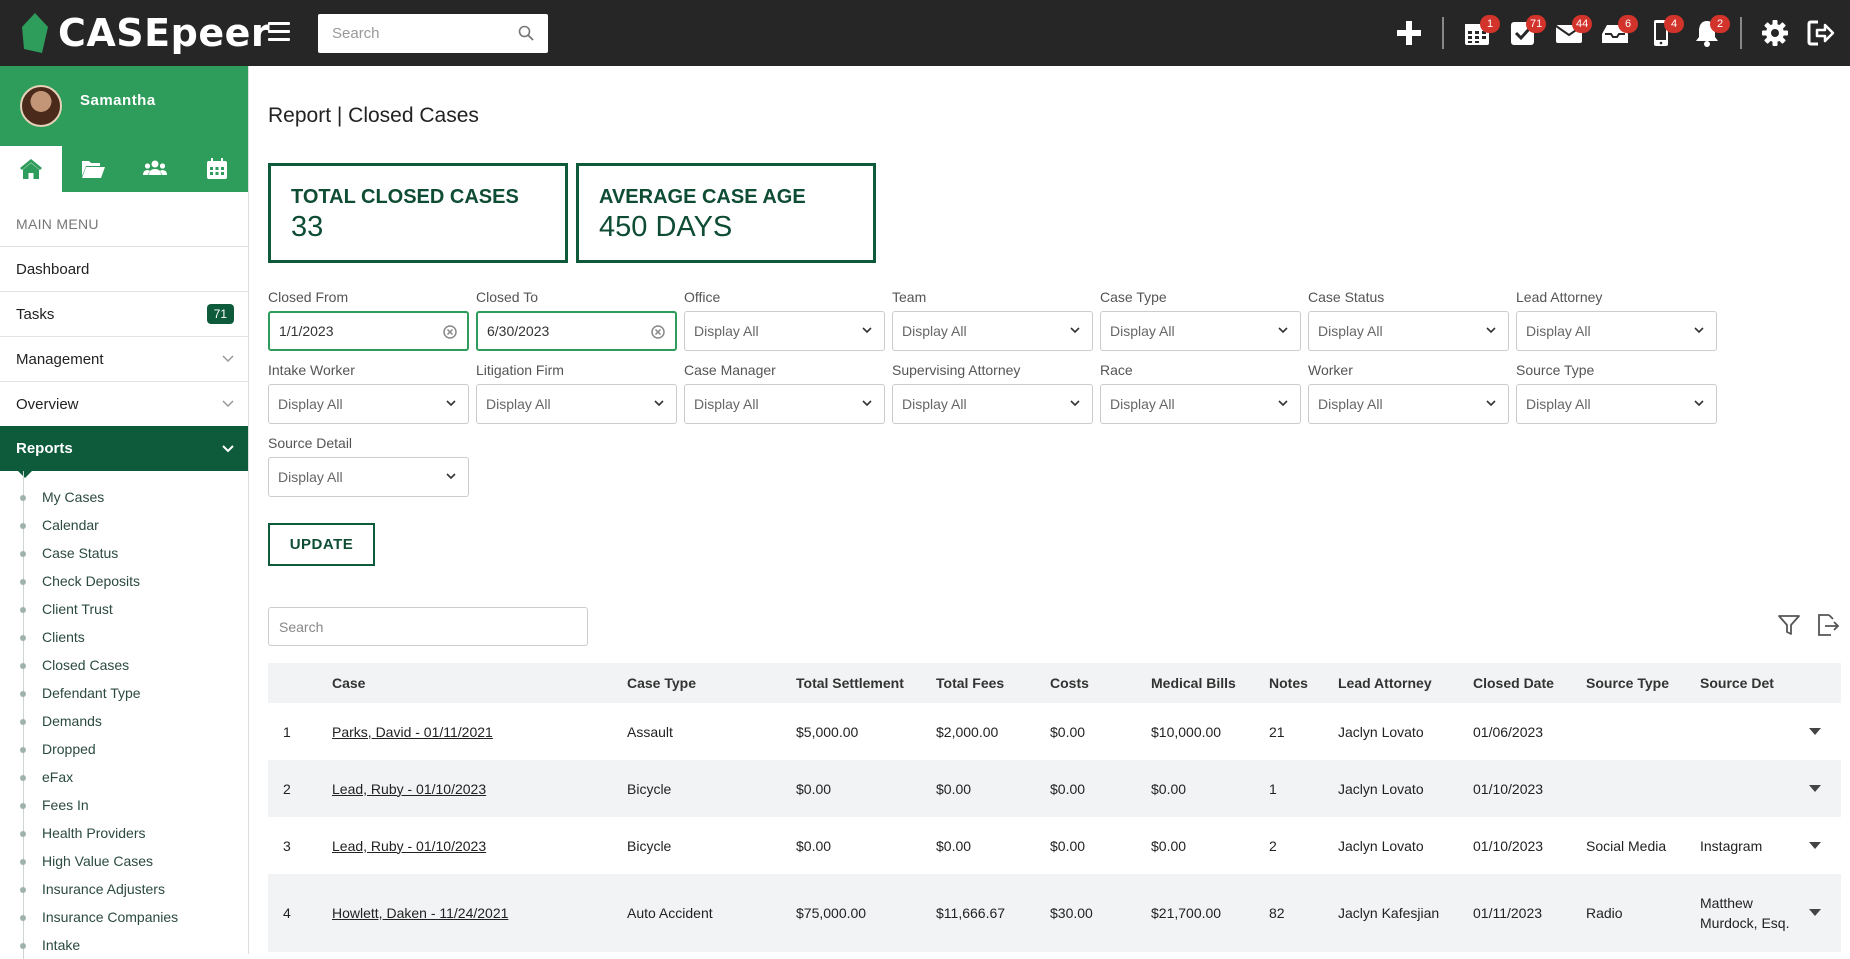 This screenshot has width=1850, height=959. I want to click on col-header-case-type: Case Type, so click(711, 683).